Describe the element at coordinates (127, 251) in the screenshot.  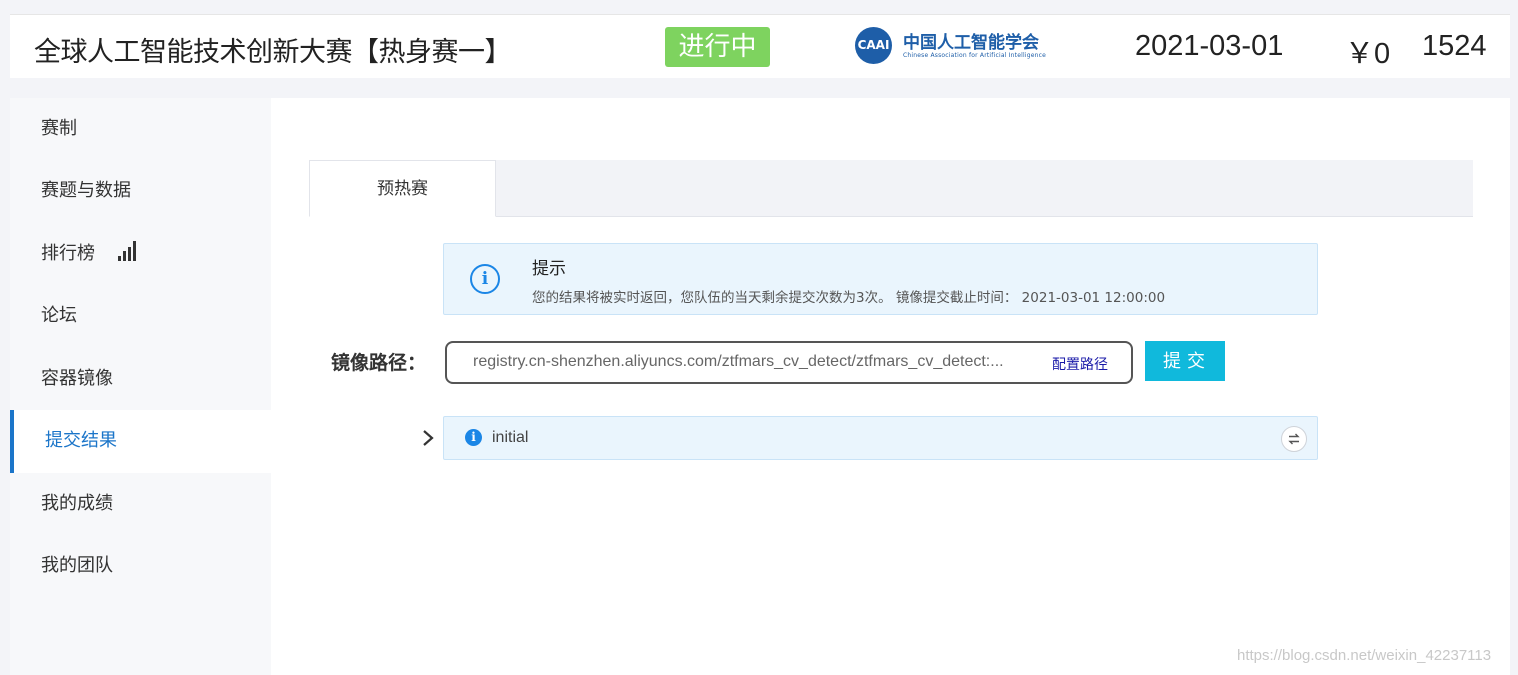
I see `bar-chart-icon` at that location.